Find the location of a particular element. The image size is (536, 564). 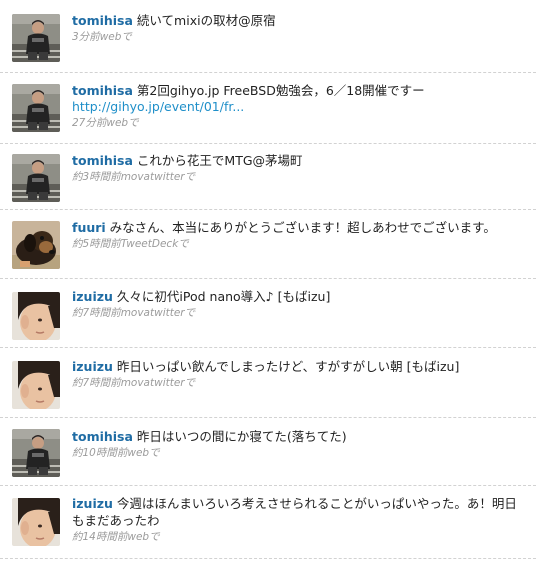

fuuri-avatar is located at coordinates (36, 245).